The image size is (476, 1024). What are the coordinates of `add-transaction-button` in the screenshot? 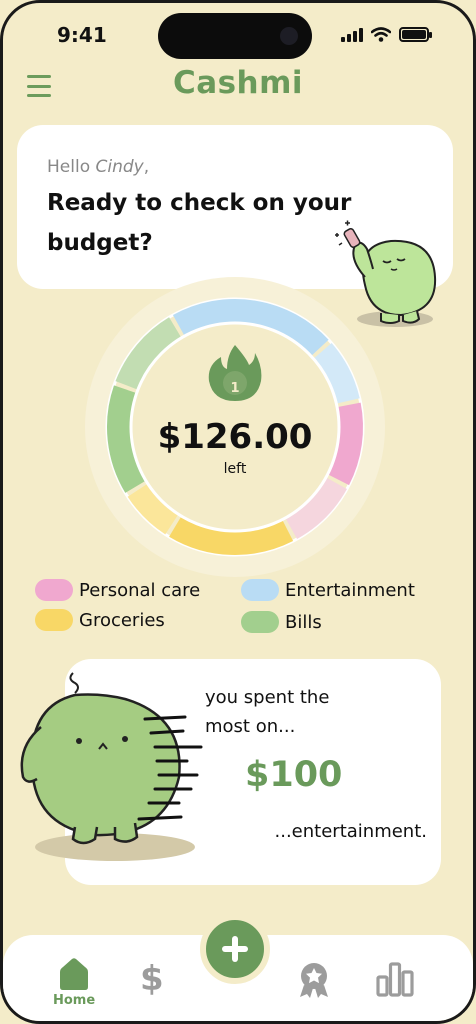 It's located at (235, 949).